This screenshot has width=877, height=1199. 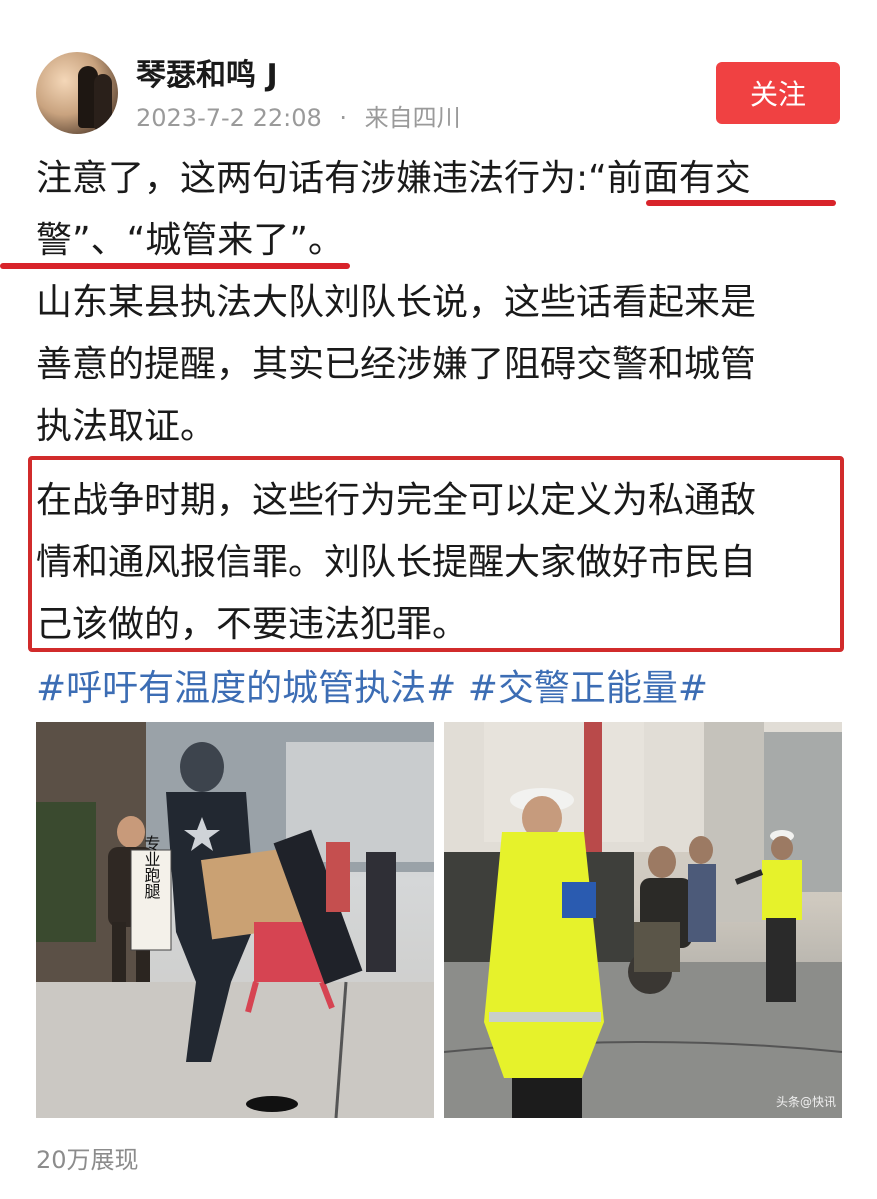 What do you see at coordinates (441, 210) in the screenshot?
I see `paragraph: 注意了，这两句话有涉嫌违法行为:“前面有交 警”、“城管来了”。` at bounding box center [441, 210].